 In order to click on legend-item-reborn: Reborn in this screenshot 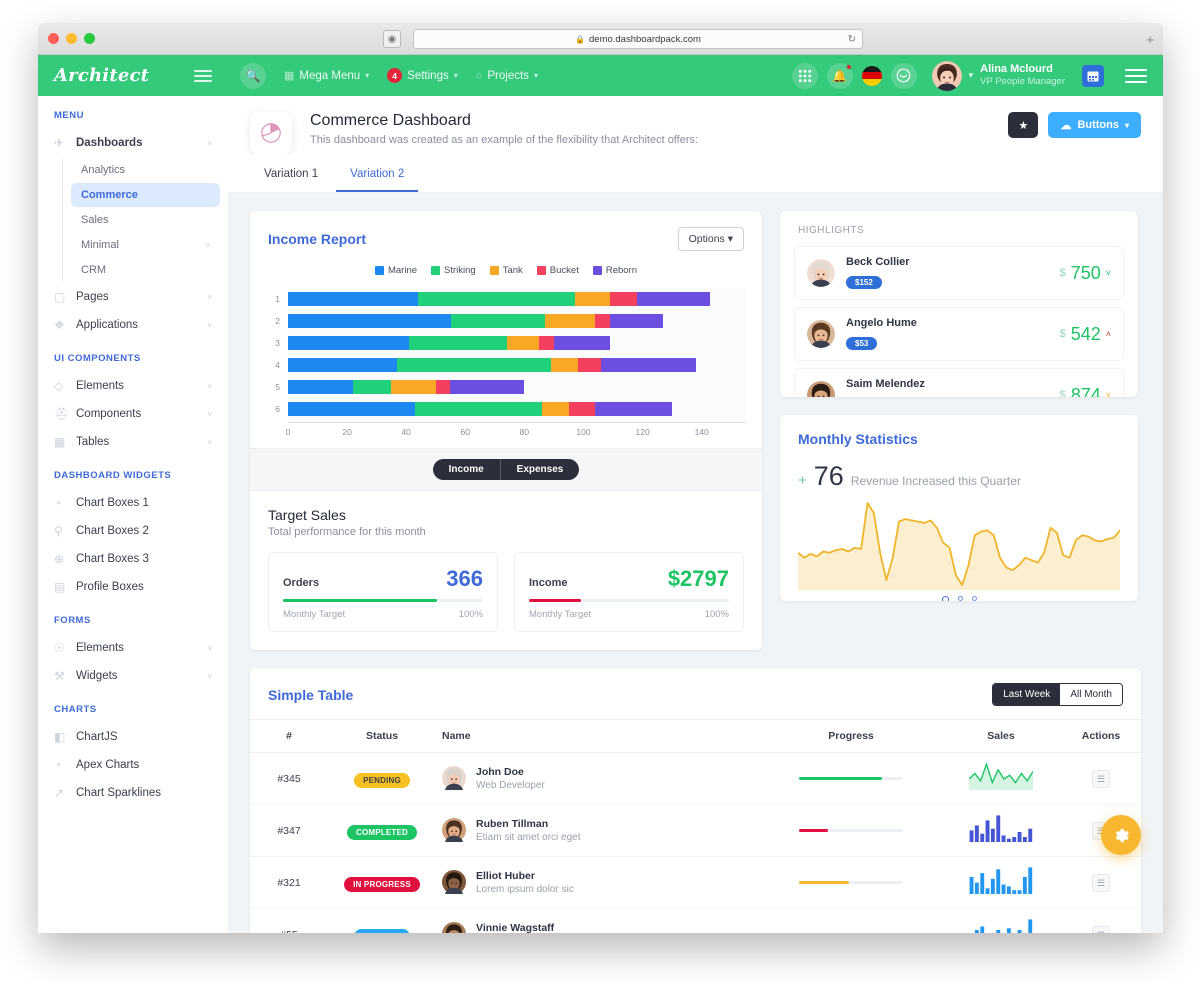, I will do `click(614, 270)`.